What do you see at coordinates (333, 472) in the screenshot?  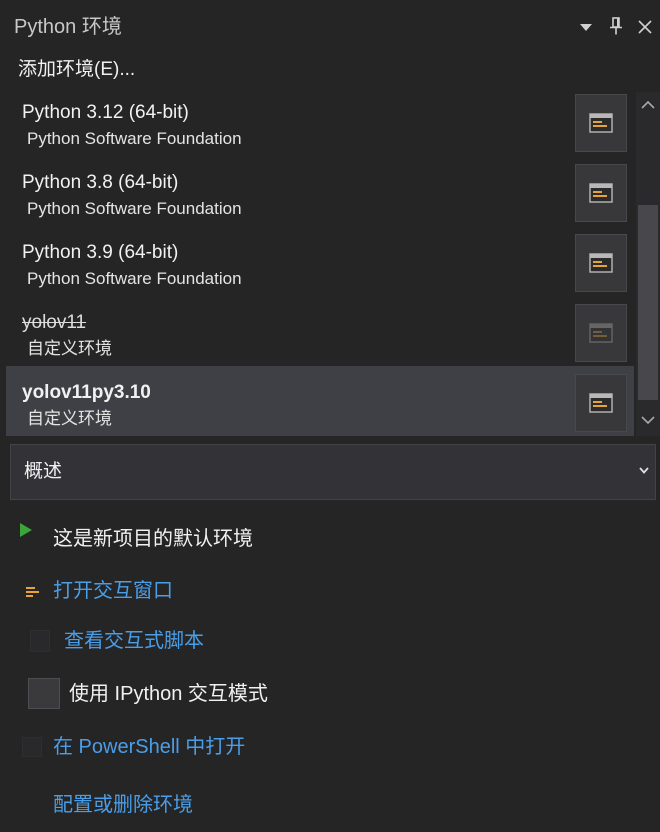 I see `view-selector-dropdown: 概述` at bounding box center [333, 472].